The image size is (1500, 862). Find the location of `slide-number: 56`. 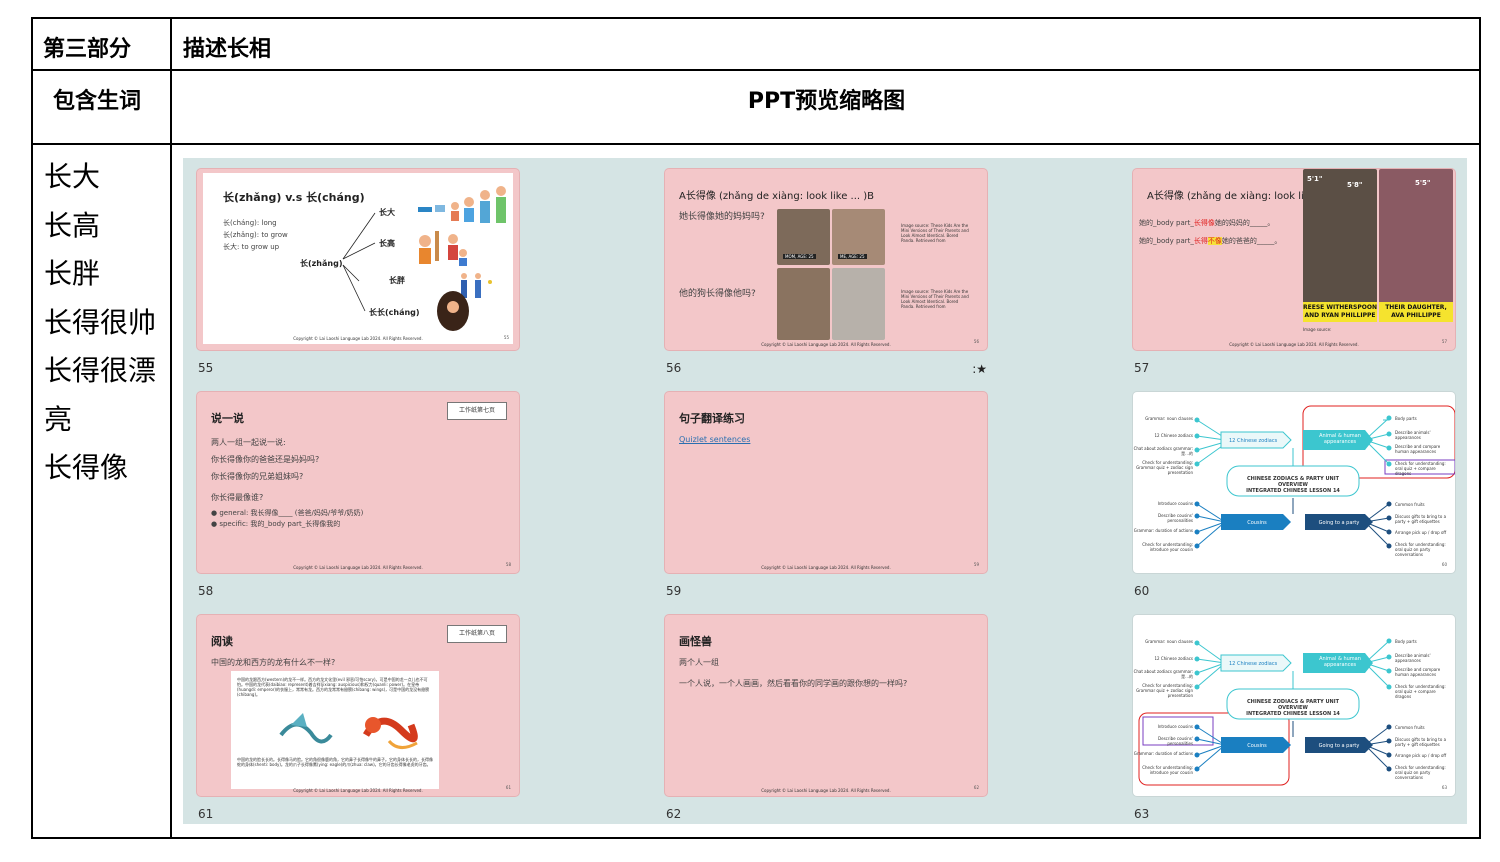

slide-number: 56 is located at coordinates (674, 368).